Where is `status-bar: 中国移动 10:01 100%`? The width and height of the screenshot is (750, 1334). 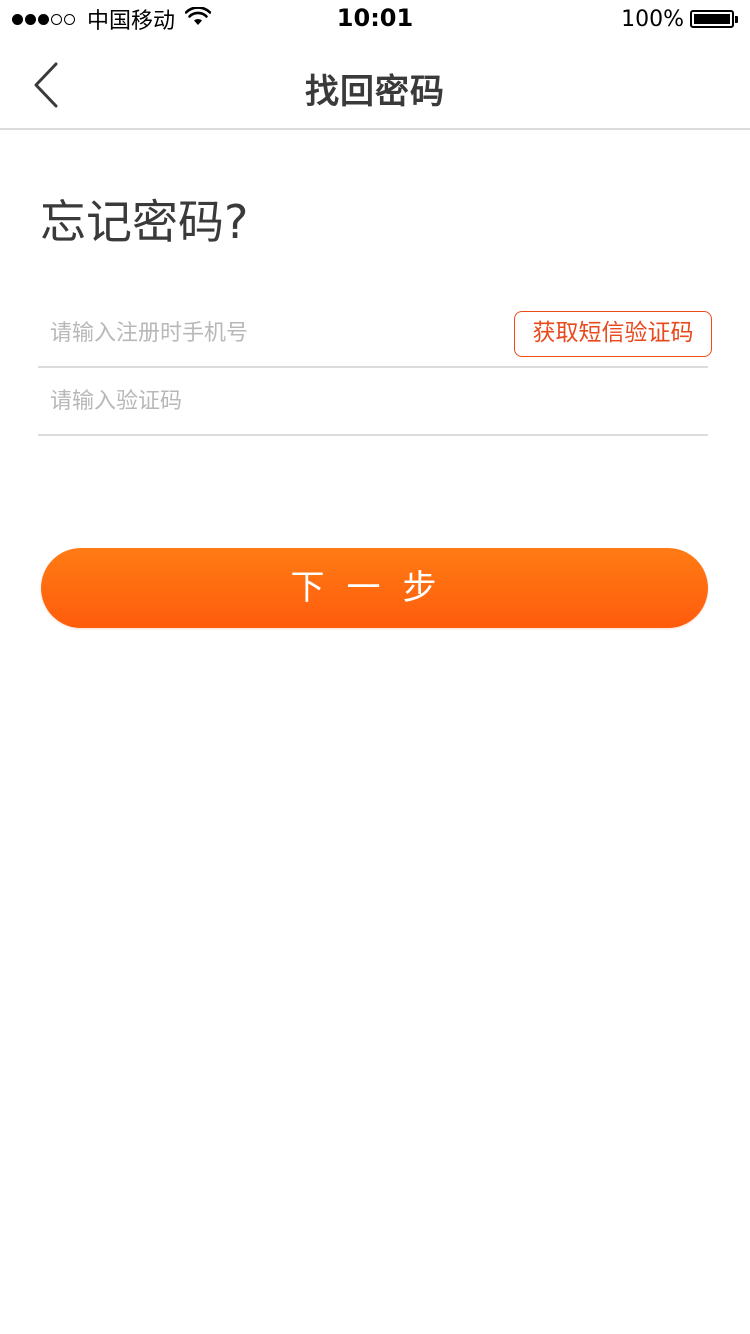
status-bar: 中国移动 10:01 100% is located at coordinates (375, 20).